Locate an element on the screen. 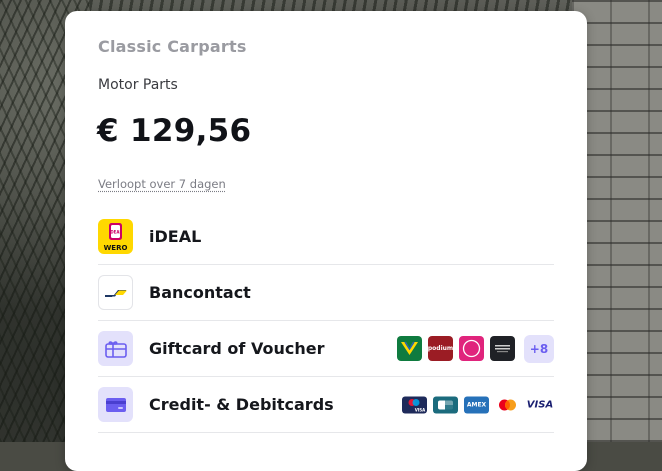  visa-logo-text: VISA is located at coordinates (540, 404).